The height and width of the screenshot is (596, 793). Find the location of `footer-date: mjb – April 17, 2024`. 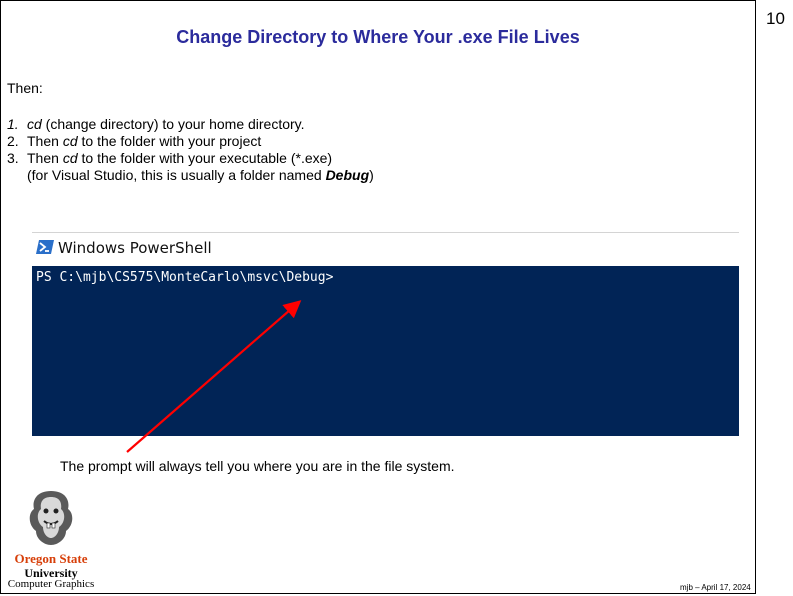

footer-date: mjb – April 17, 2024 is located at coordinates (715, 587).